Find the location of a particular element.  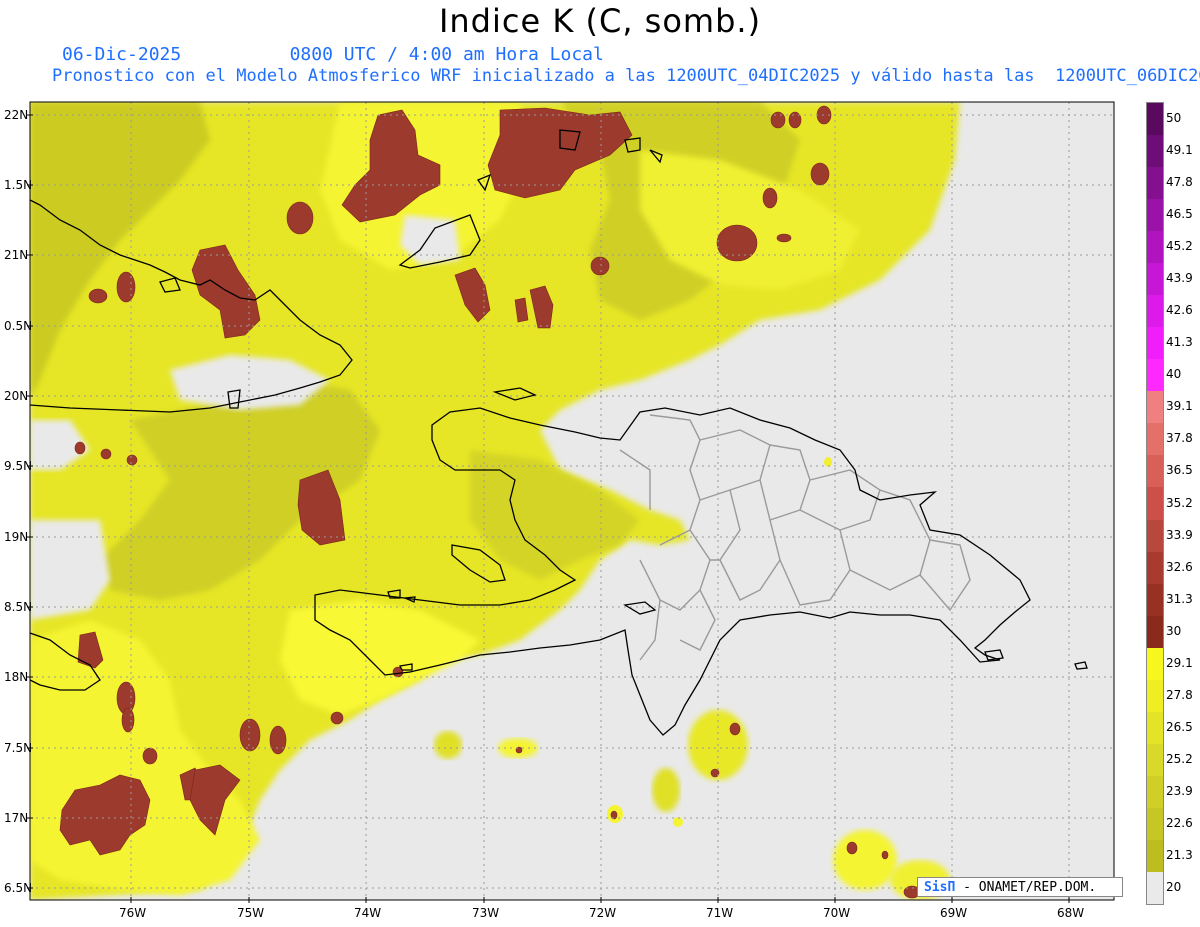

lat-label: 8.5N is located at coordinates (18, 607).